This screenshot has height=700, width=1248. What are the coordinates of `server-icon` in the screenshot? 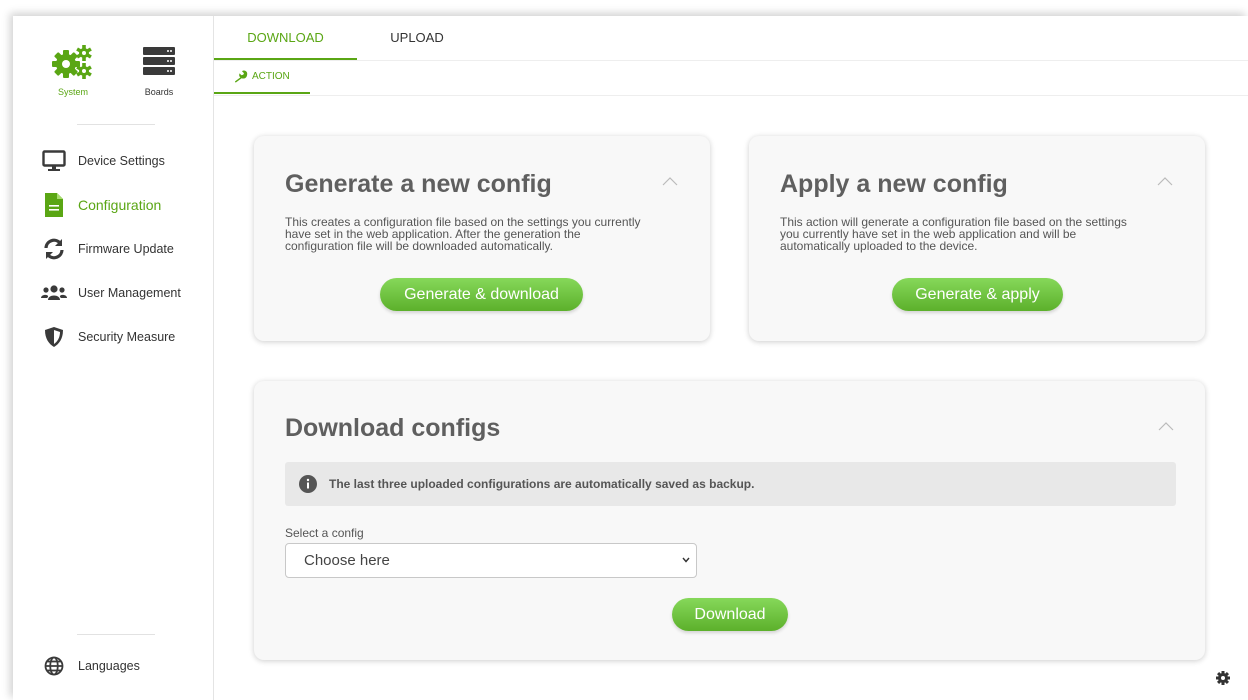 It's located at (159, 65).